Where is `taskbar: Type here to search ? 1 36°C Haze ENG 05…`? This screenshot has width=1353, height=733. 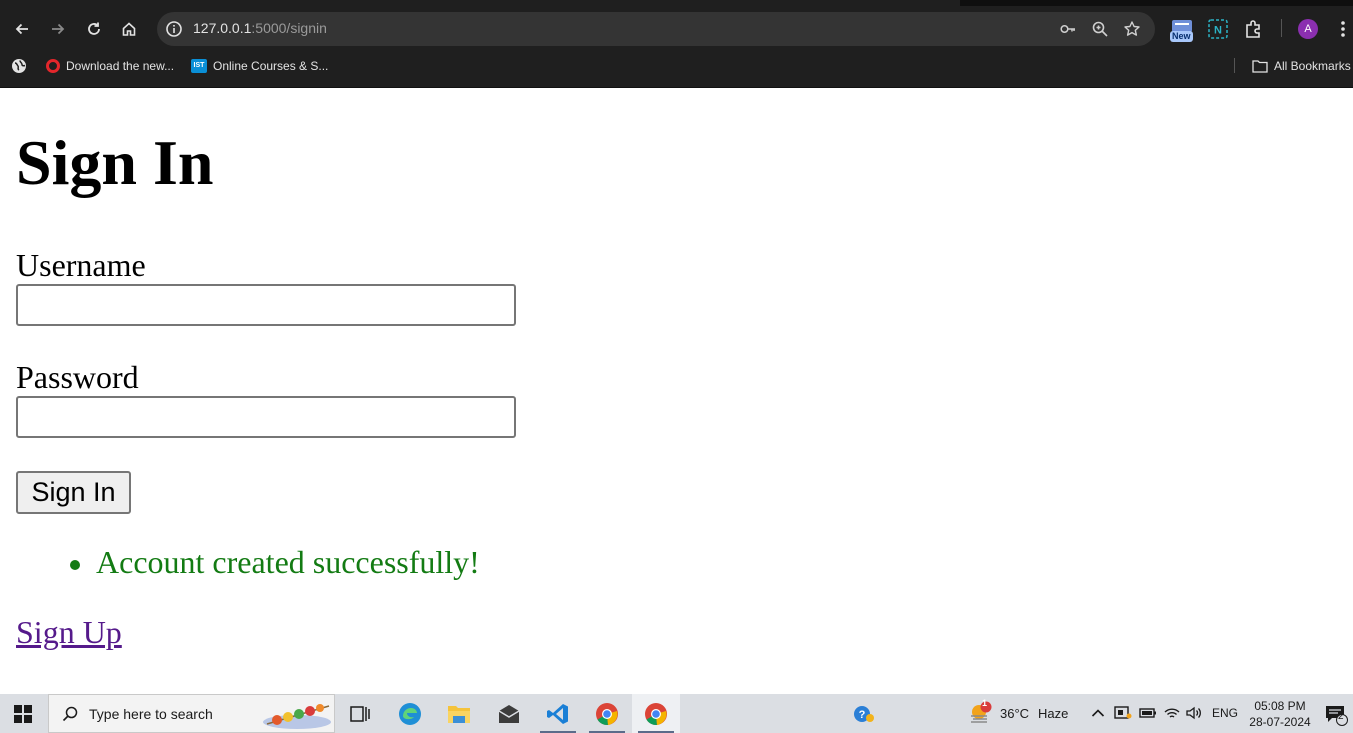 taskbar: Type here to search ? 1 36°C Haze ENG 05… is located at coordinates (676, 713).